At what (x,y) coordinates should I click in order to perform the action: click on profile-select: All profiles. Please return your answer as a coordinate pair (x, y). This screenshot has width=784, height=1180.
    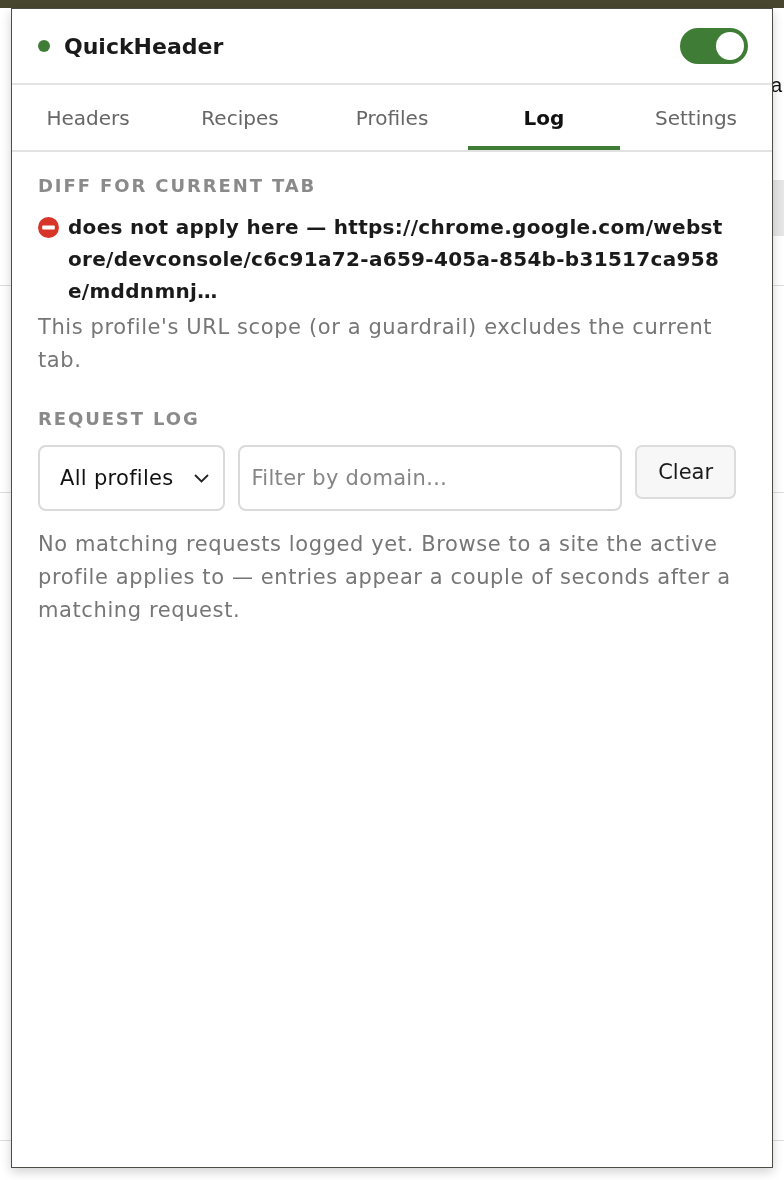
    Looking at the image, I should click on (131, 478).